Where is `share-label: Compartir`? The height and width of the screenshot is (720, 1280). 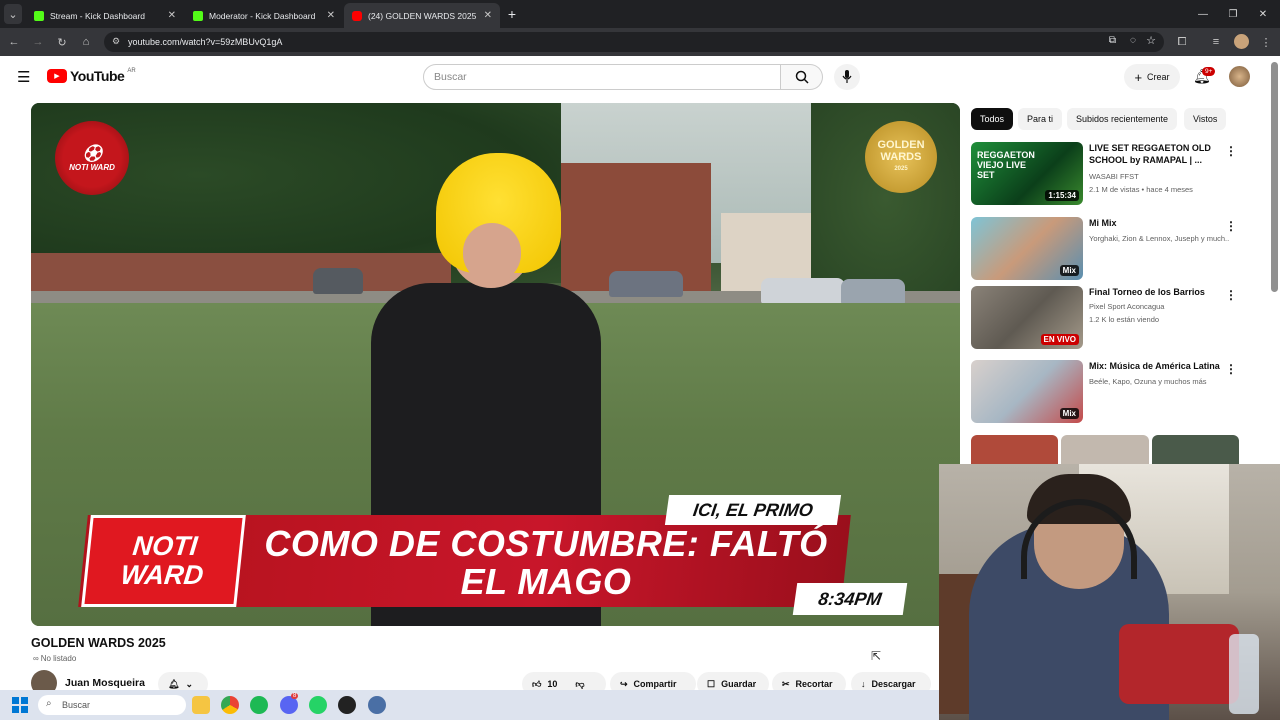 share-label: Compartir is located at coordinates (655, 684).